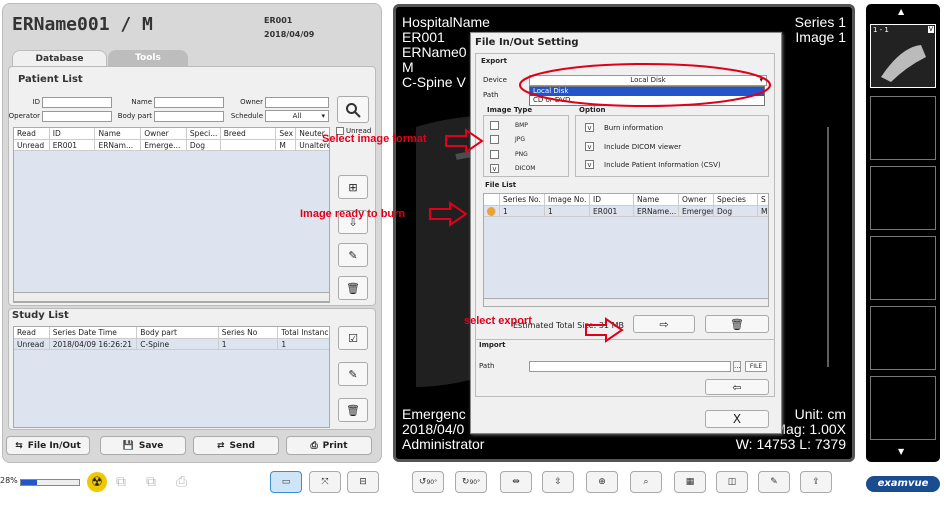 The width and height of the screenshot is (946, 505). Describe the element at coordinates (664, 324) in the screenshot. I see `export-button: ⇨` at that location.